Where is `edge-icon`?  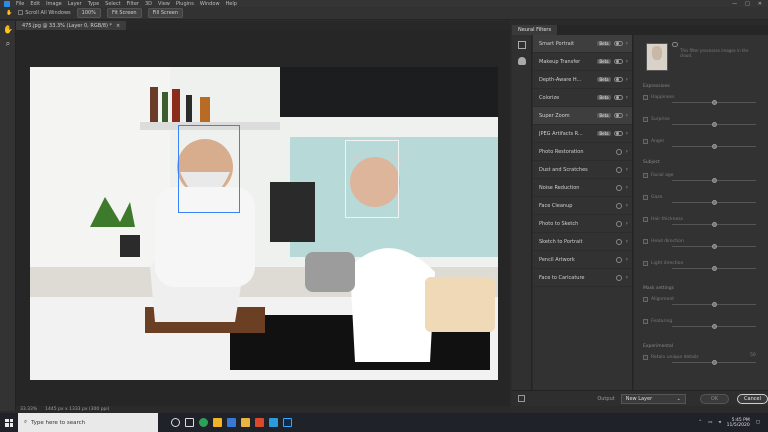
edge-icon is located at coordinates (203, 422).